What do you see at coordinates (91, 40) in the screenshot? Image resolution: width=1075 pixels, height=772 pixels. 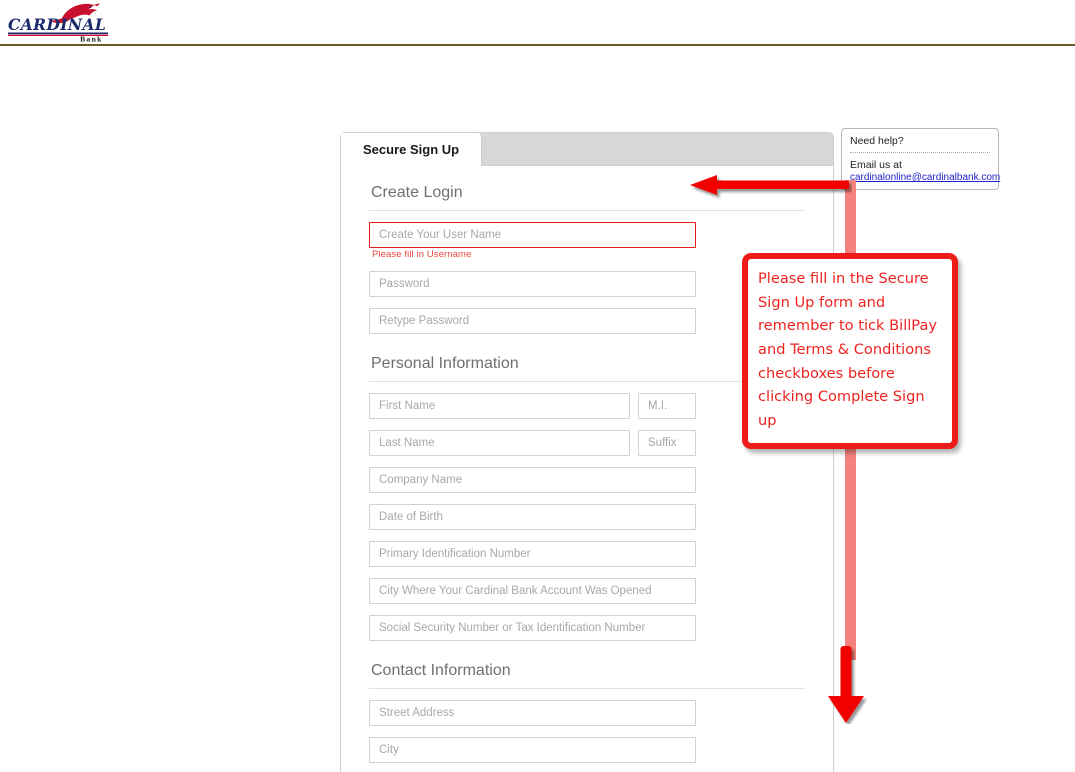 I see `svg-text: Bank` at bounding box center [91, 40].